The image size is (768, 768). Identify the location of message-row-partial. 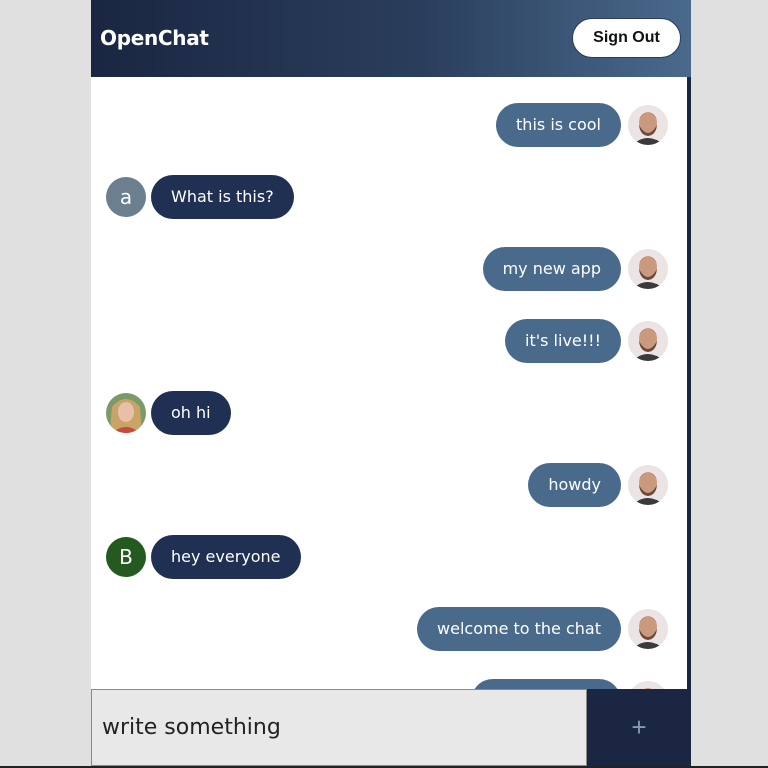
(569, 684).